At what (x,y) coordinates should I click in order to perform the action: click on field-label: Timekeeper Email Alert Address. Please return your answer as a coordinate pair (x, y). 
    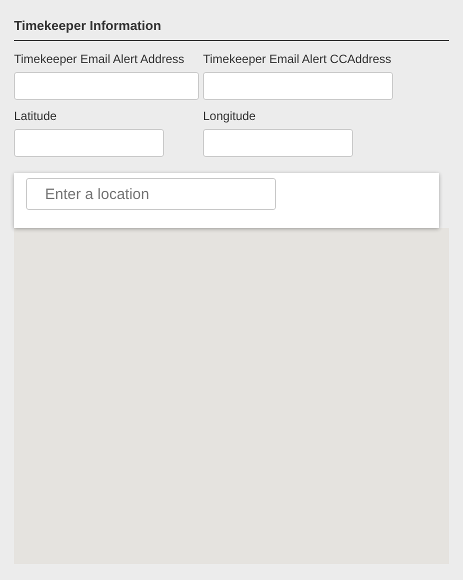
    Looking at the image, I should click on (100, 59).